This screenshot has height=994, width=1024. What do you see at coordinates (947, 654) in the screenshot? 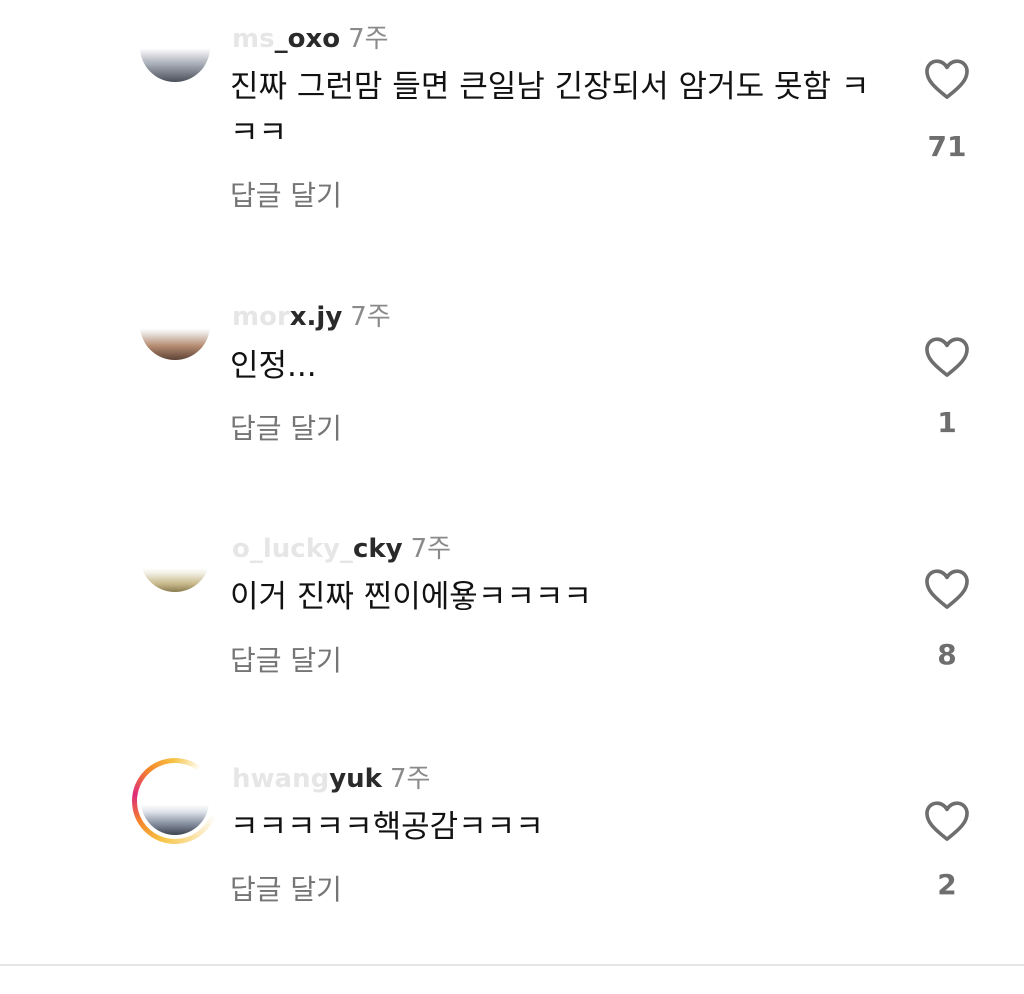
I see `like-count: 8` at bounding box center [947, 654].